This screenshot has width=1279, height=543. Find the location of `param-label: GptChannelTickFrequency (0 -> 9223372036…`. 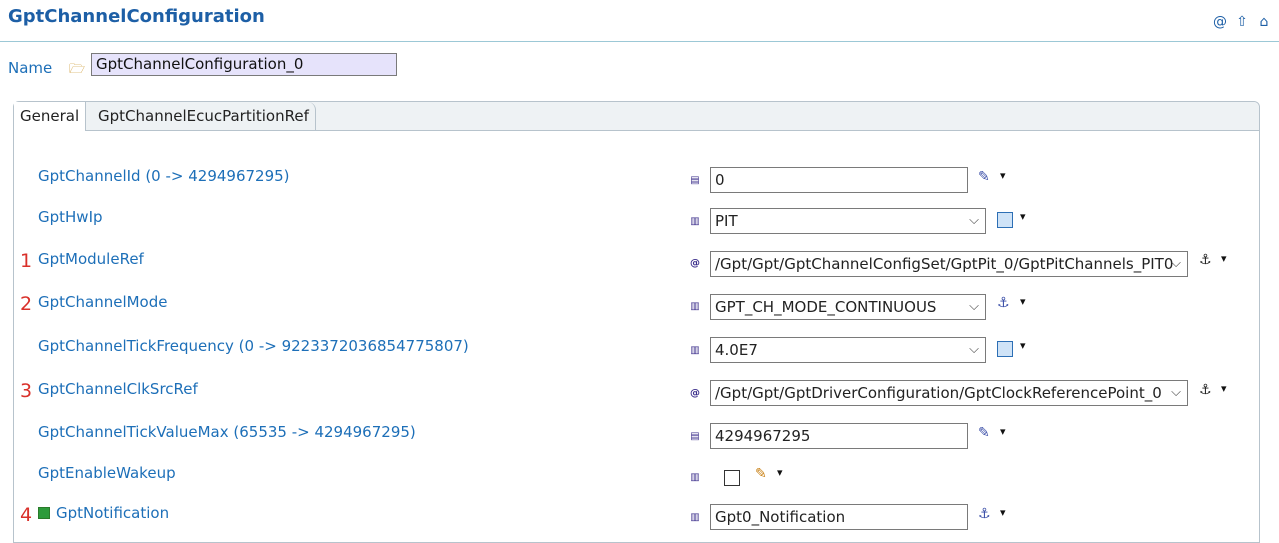

param-label: GptChannelTickFrequency (0 -> 9223372036… is located at coordinates (253, 346).